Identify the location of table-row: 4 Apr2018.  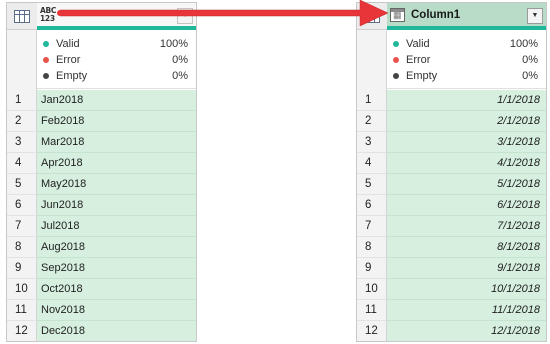
(101, 163).